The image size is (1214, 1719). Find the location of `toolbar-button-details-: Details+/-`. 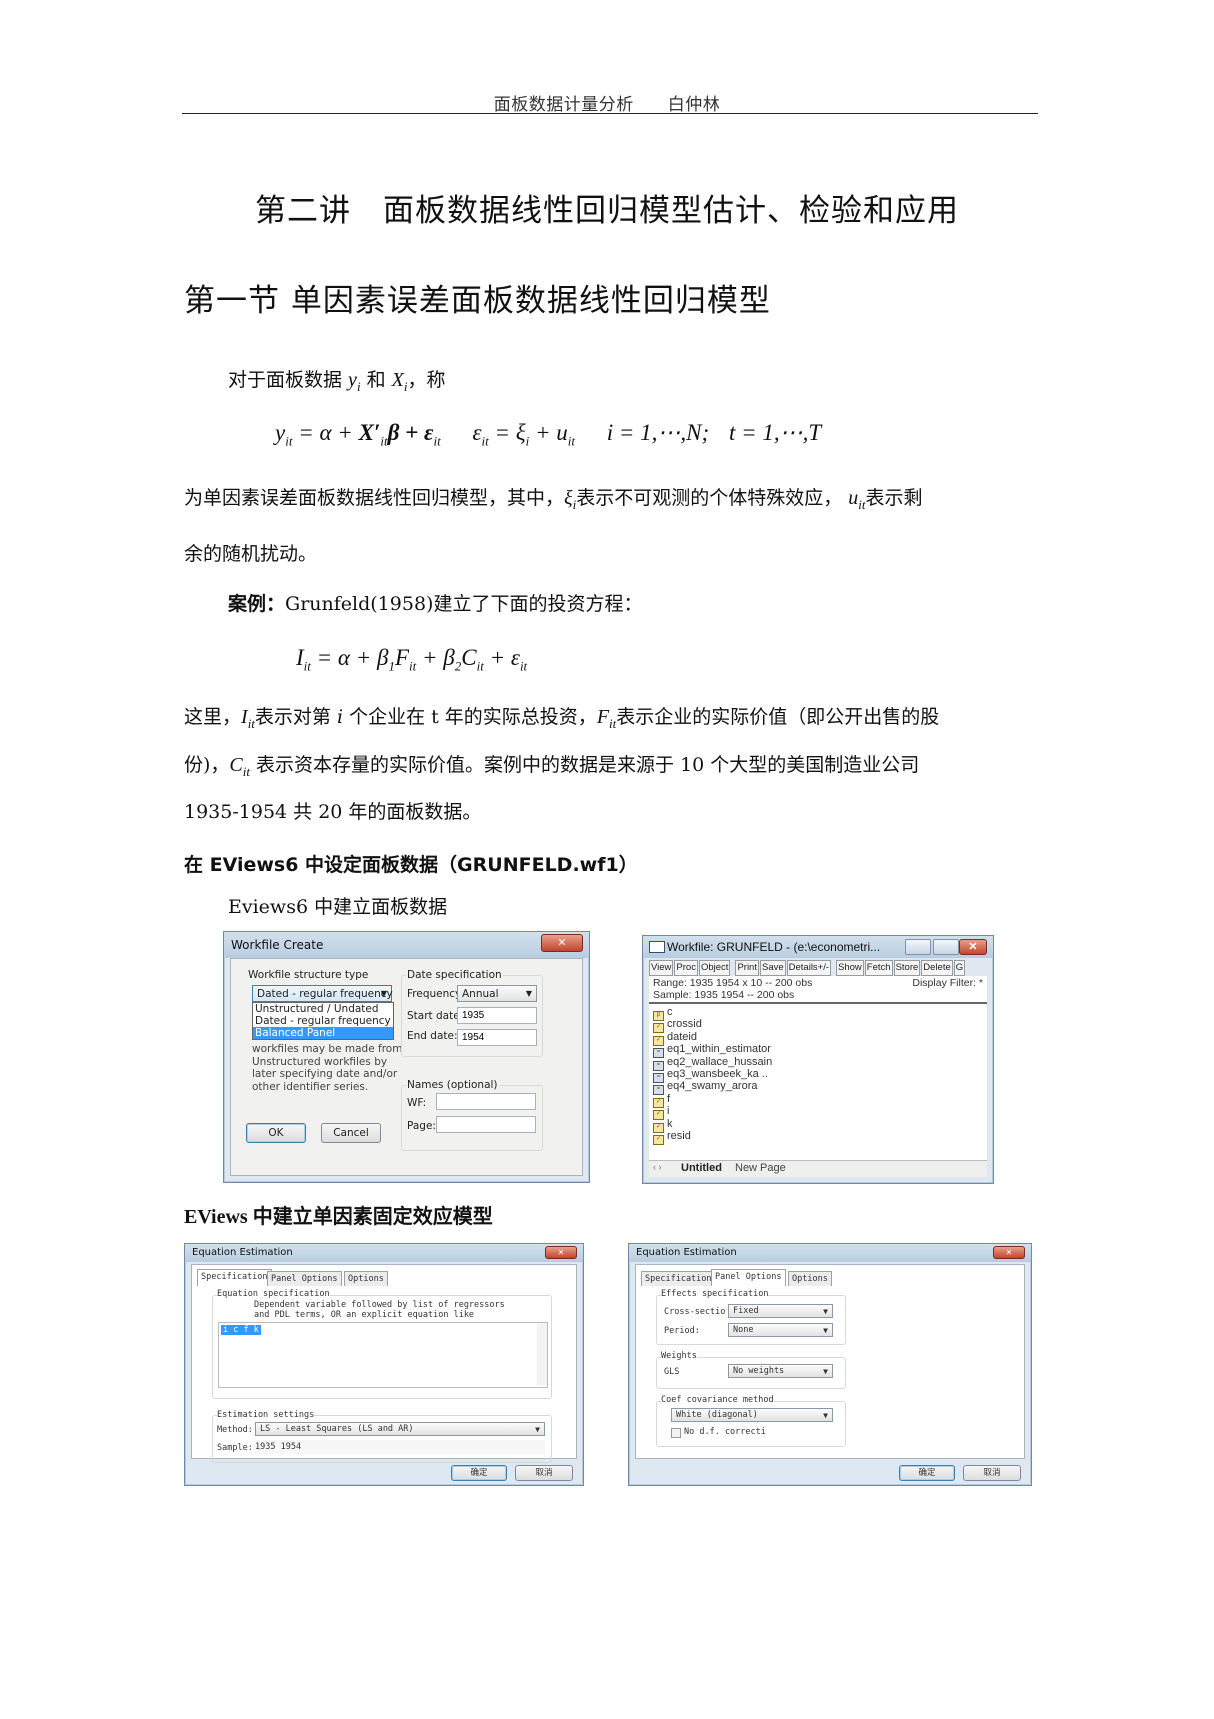

toolbar-button-details-: Details+/- is located at coordinates (809, 968).